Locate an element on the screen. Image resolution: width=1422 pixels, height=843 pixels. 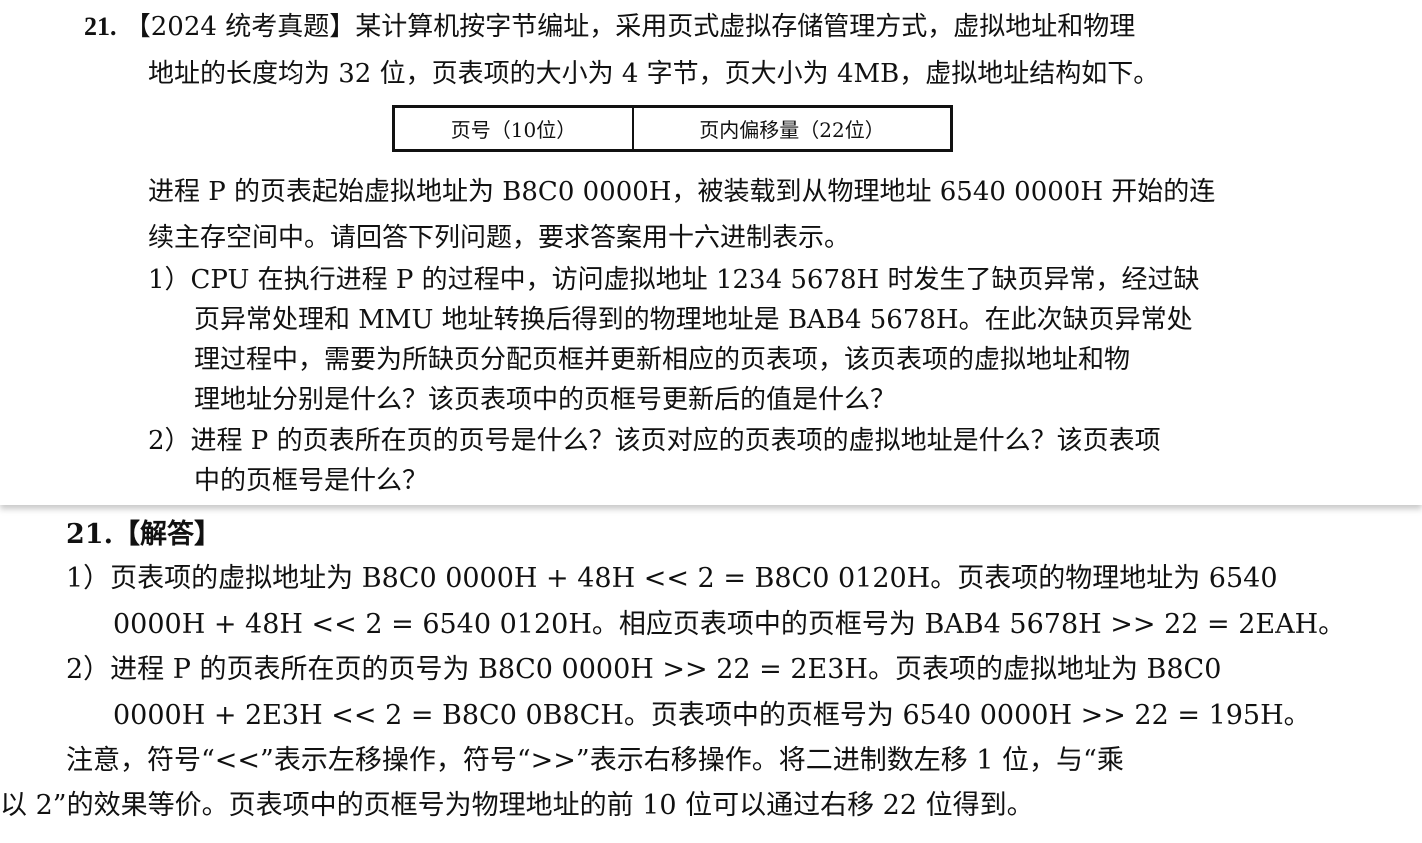
subquestion-1-line-3: 理过程中，需要为所缺页分配页框并更新相应的页表项，该页表项的虚拟地址和物 is located at coordinates (662, 360).